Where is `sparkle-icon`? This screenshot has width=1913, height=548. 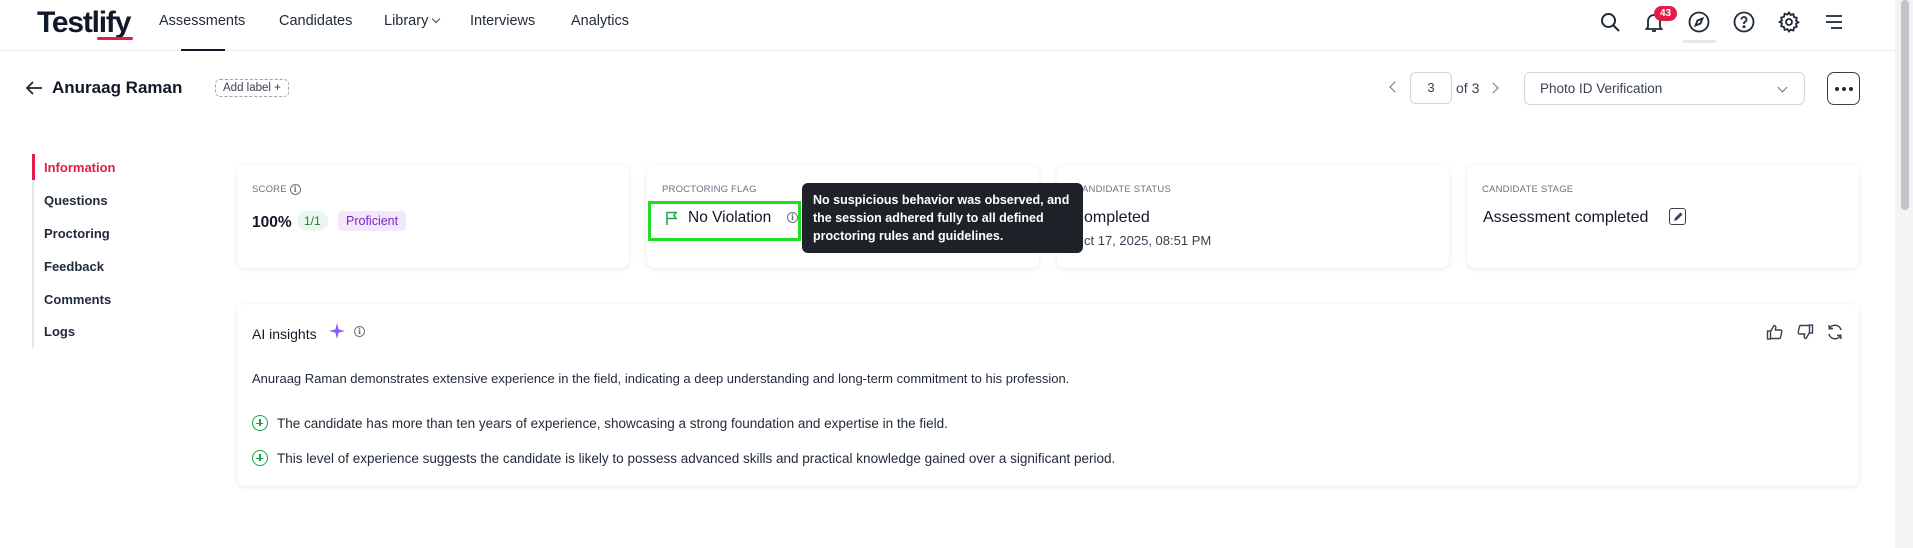 sparkle-icon is located at coordinates (337, 331).